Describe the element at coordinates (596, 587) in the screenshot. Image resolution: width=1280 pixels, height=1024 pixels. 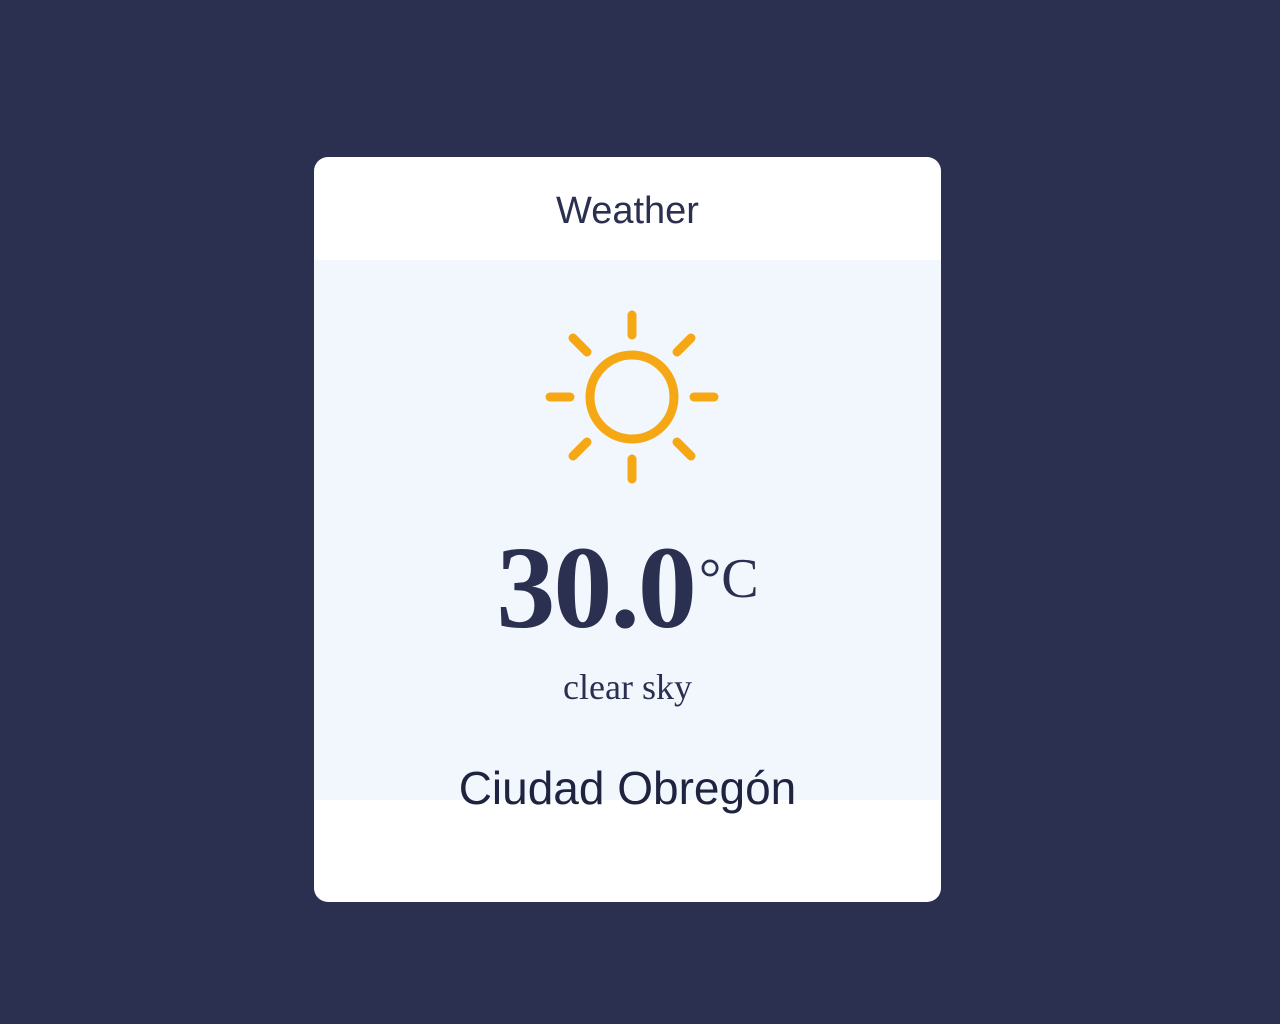
I see `temperature-value: 30.0` at that location.